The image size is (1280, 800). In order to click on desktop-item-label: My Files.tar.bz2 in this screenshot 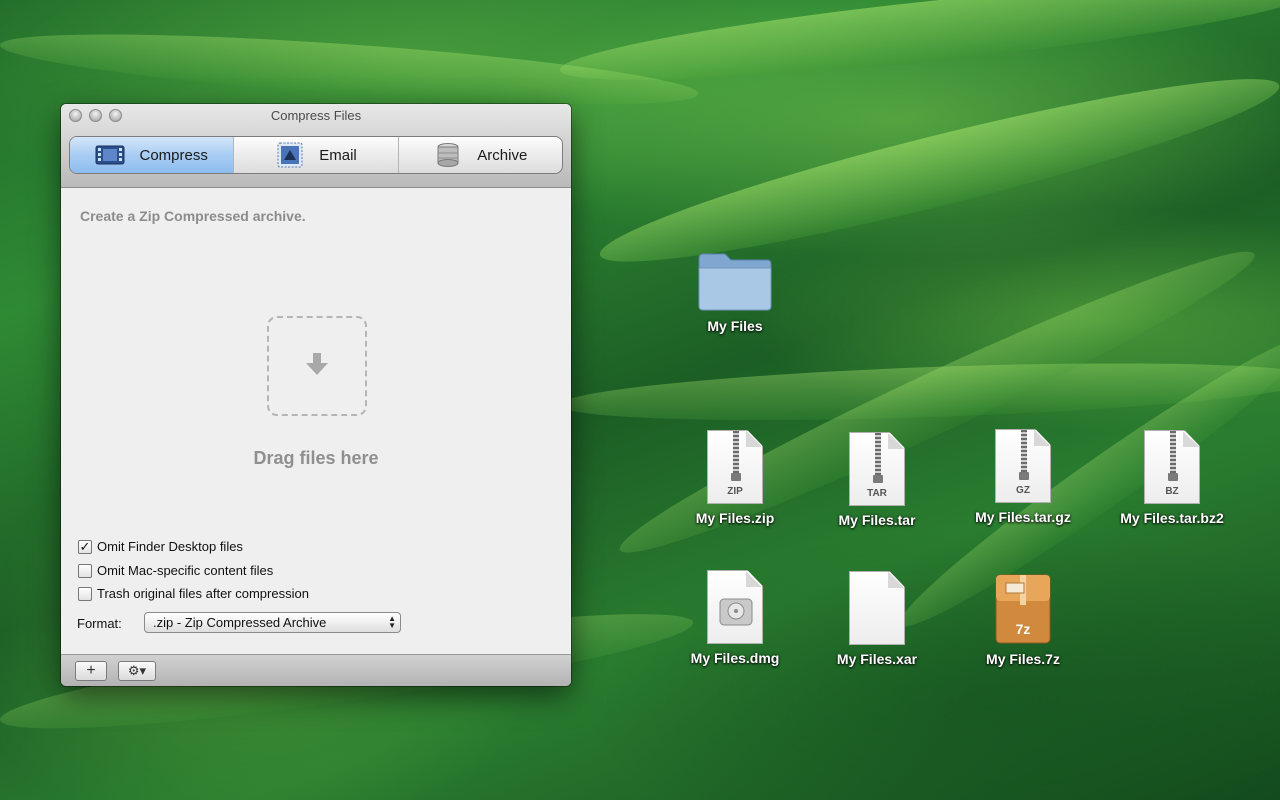, I will do `click(1172, 518)`.